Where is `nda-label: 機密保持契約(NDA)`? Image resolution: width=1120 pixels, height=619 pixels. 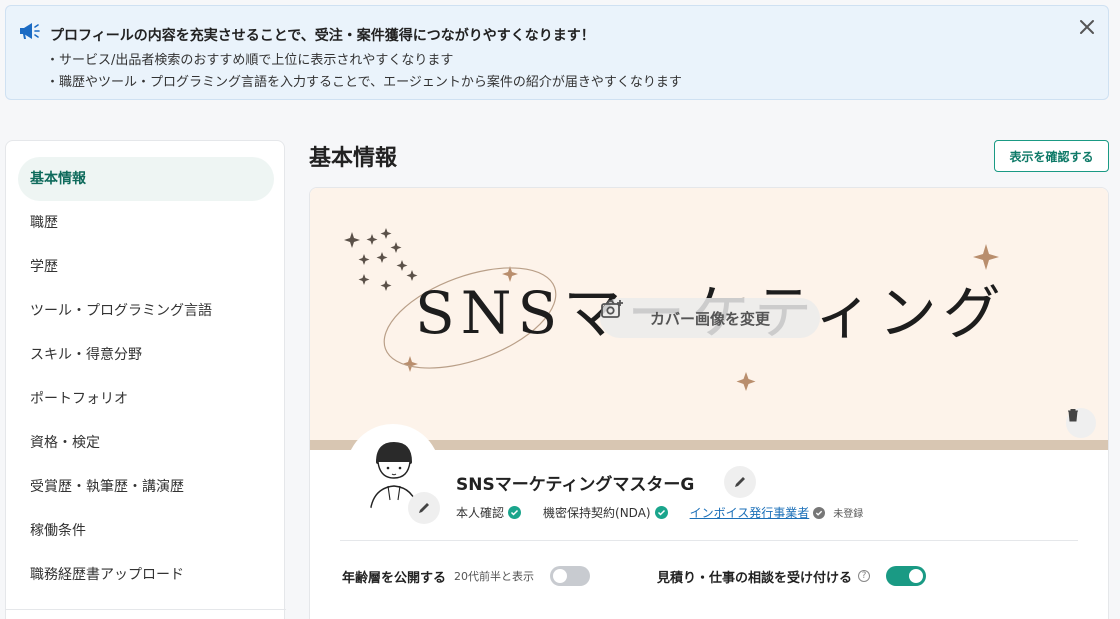 nda-label: 機密保持契約(NDA) is located at coordinates (597, 513).